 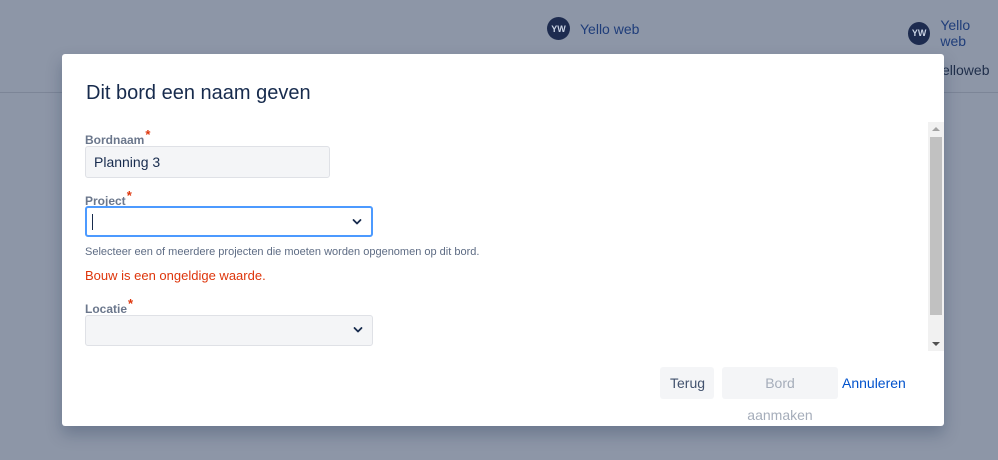 What do you see at coordinates (936, 344) in the screenshot?
I see `scroll-down-icon` at bounding box center [936, 344].